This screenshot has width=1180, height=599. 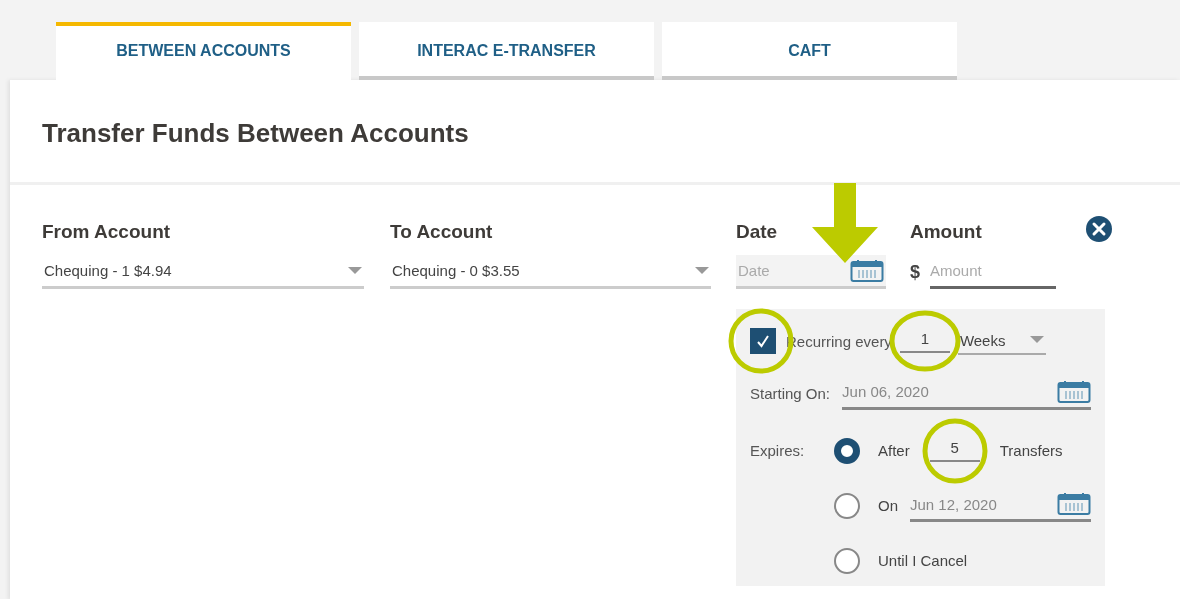 I want to click on field-label: From Account, so click(x=107, y=232).